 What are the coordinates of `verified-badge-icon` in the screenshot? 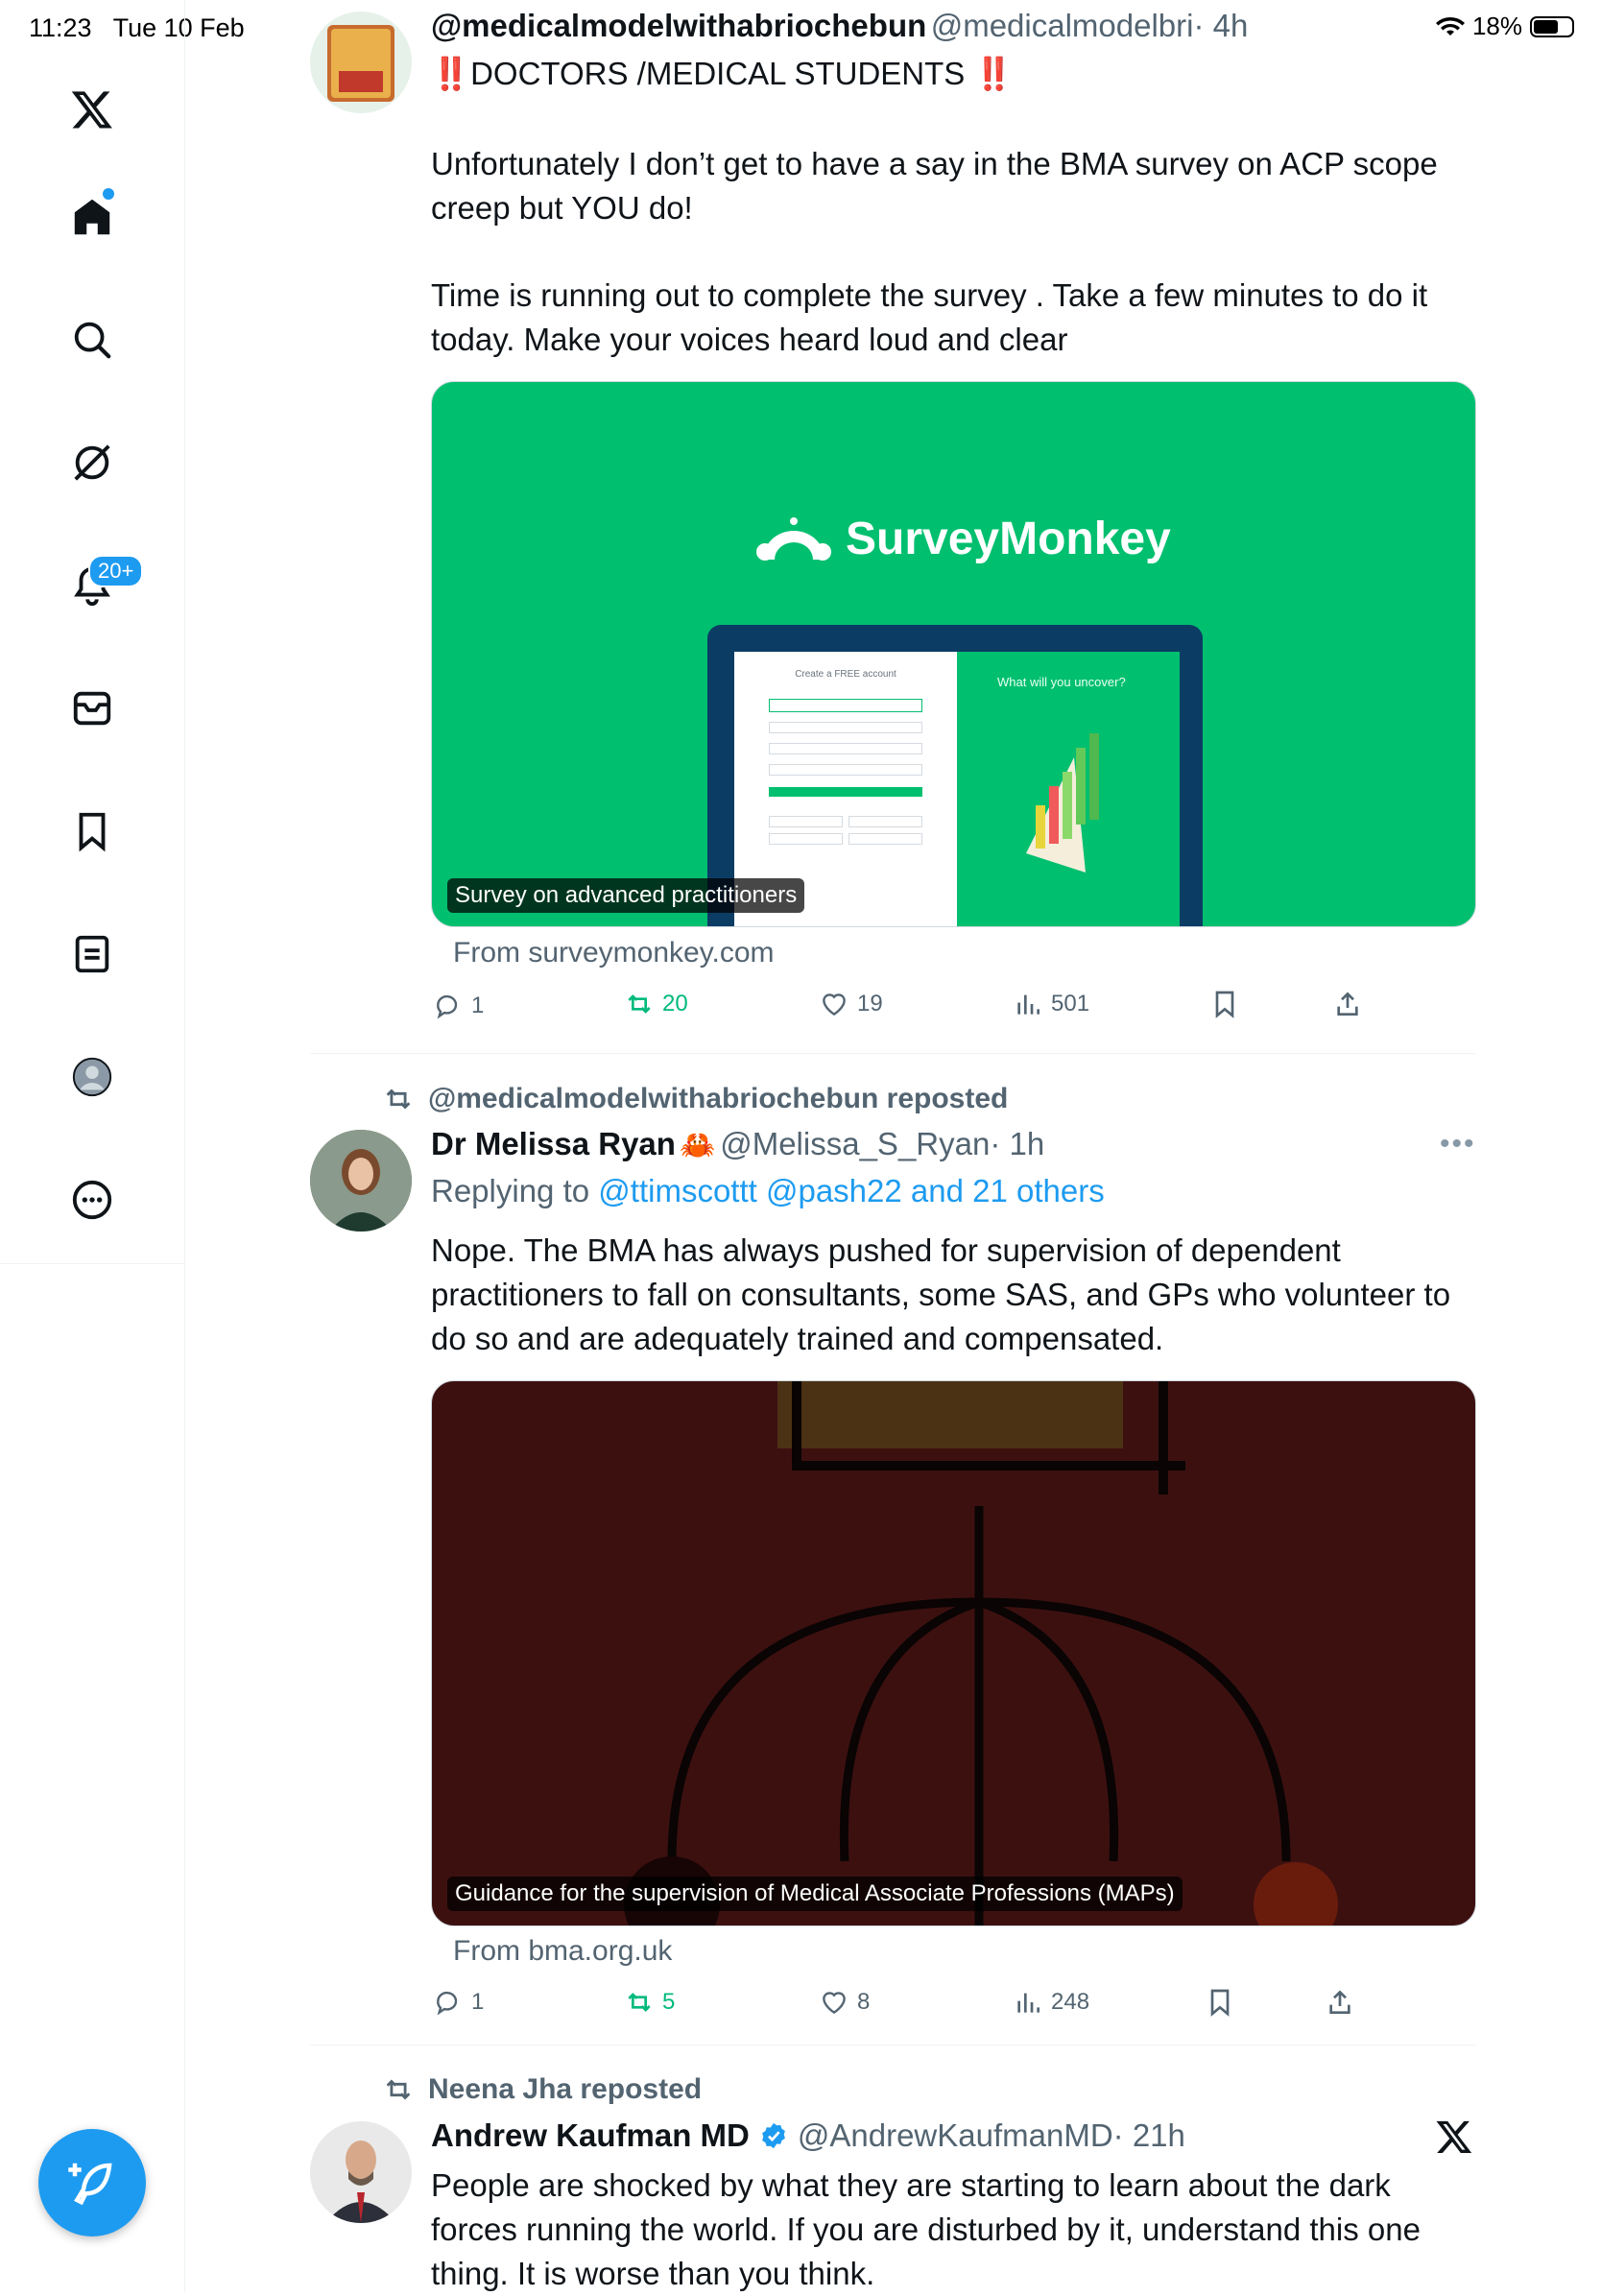 It's located at (773, 2135).